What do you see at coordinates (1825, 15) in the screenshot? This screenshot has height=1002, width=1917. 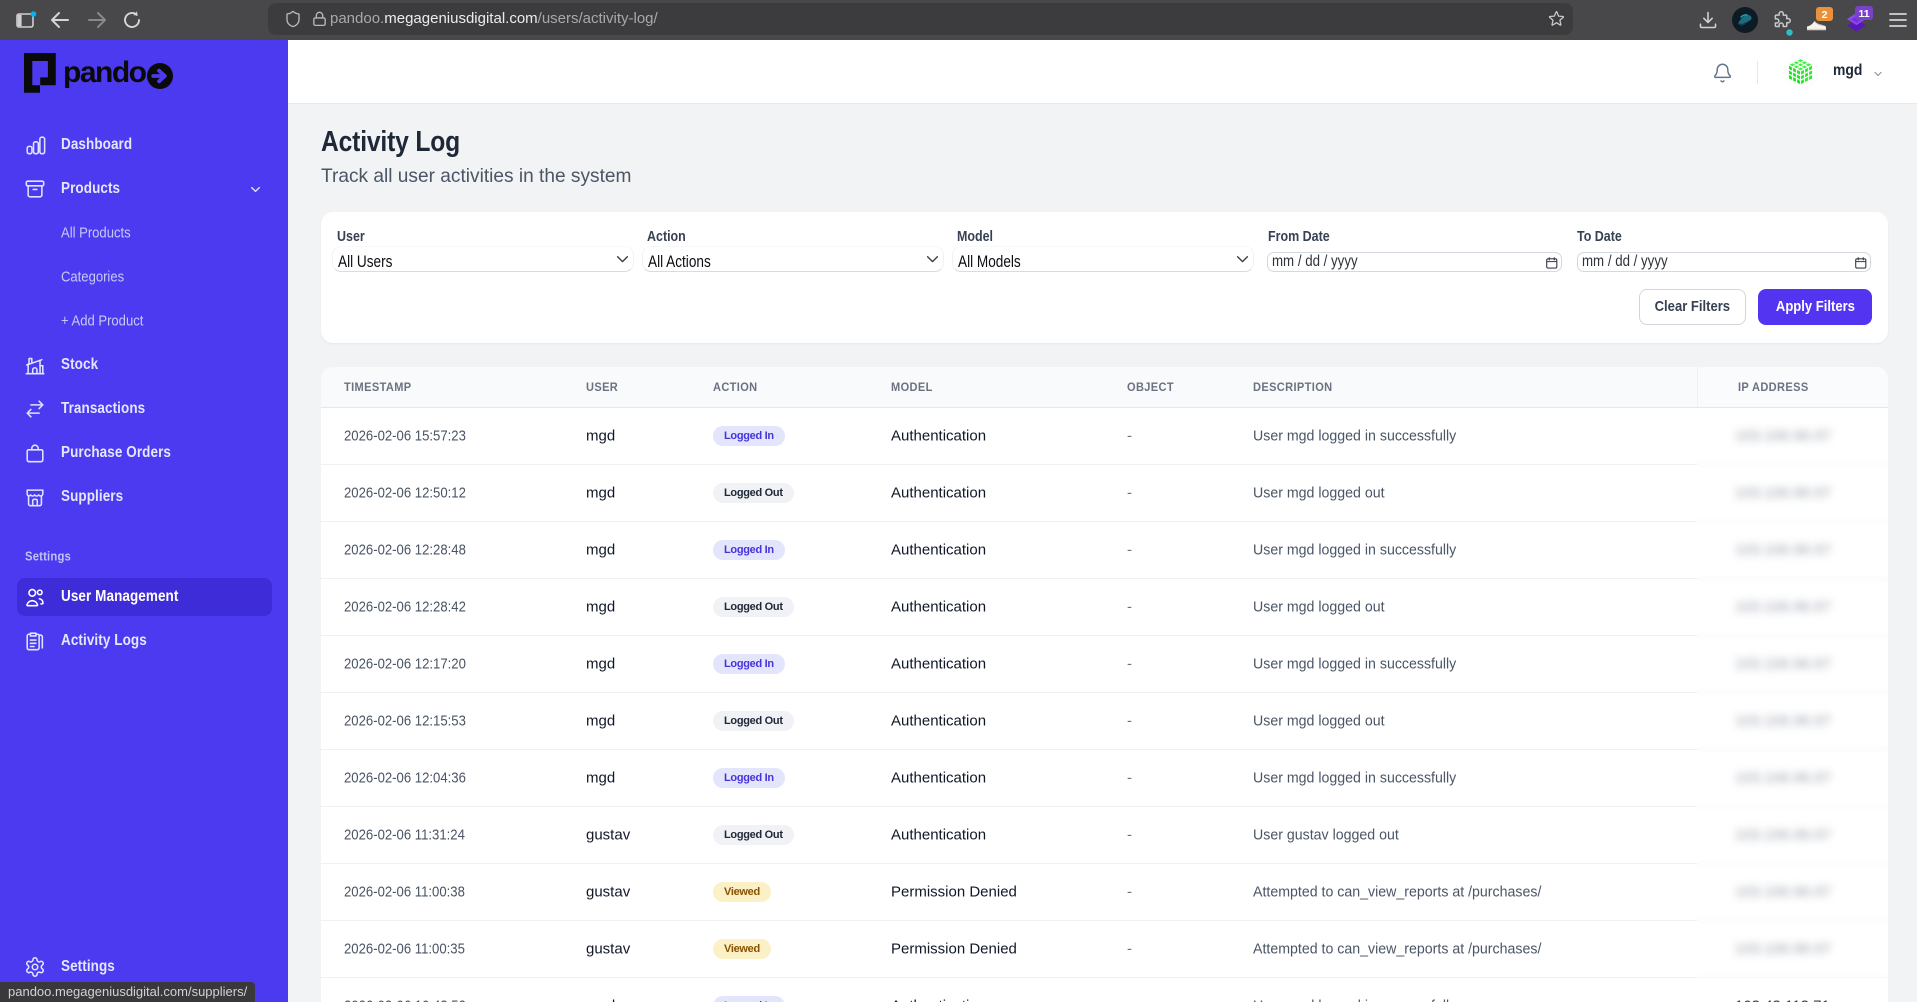 I see `svg-text: 2` at bounding box center [1825, 15].